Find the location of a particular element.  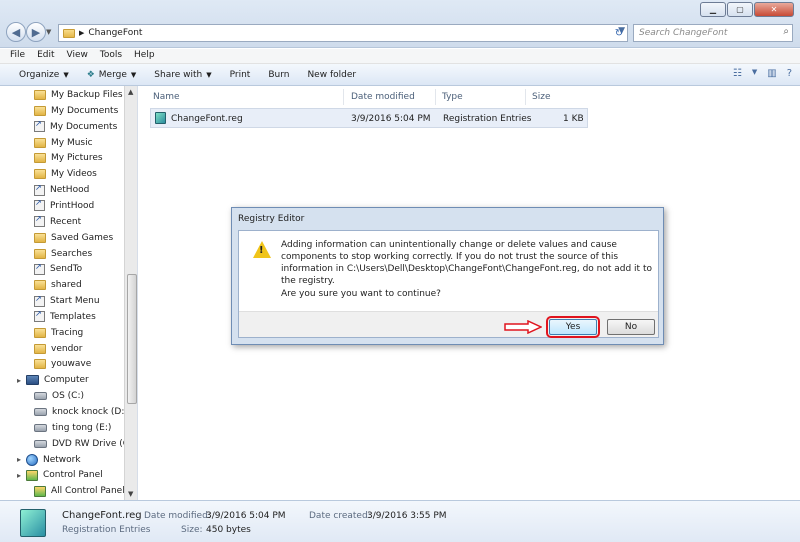

view-options-icon: ☷ is located at coordinates (737, 73).